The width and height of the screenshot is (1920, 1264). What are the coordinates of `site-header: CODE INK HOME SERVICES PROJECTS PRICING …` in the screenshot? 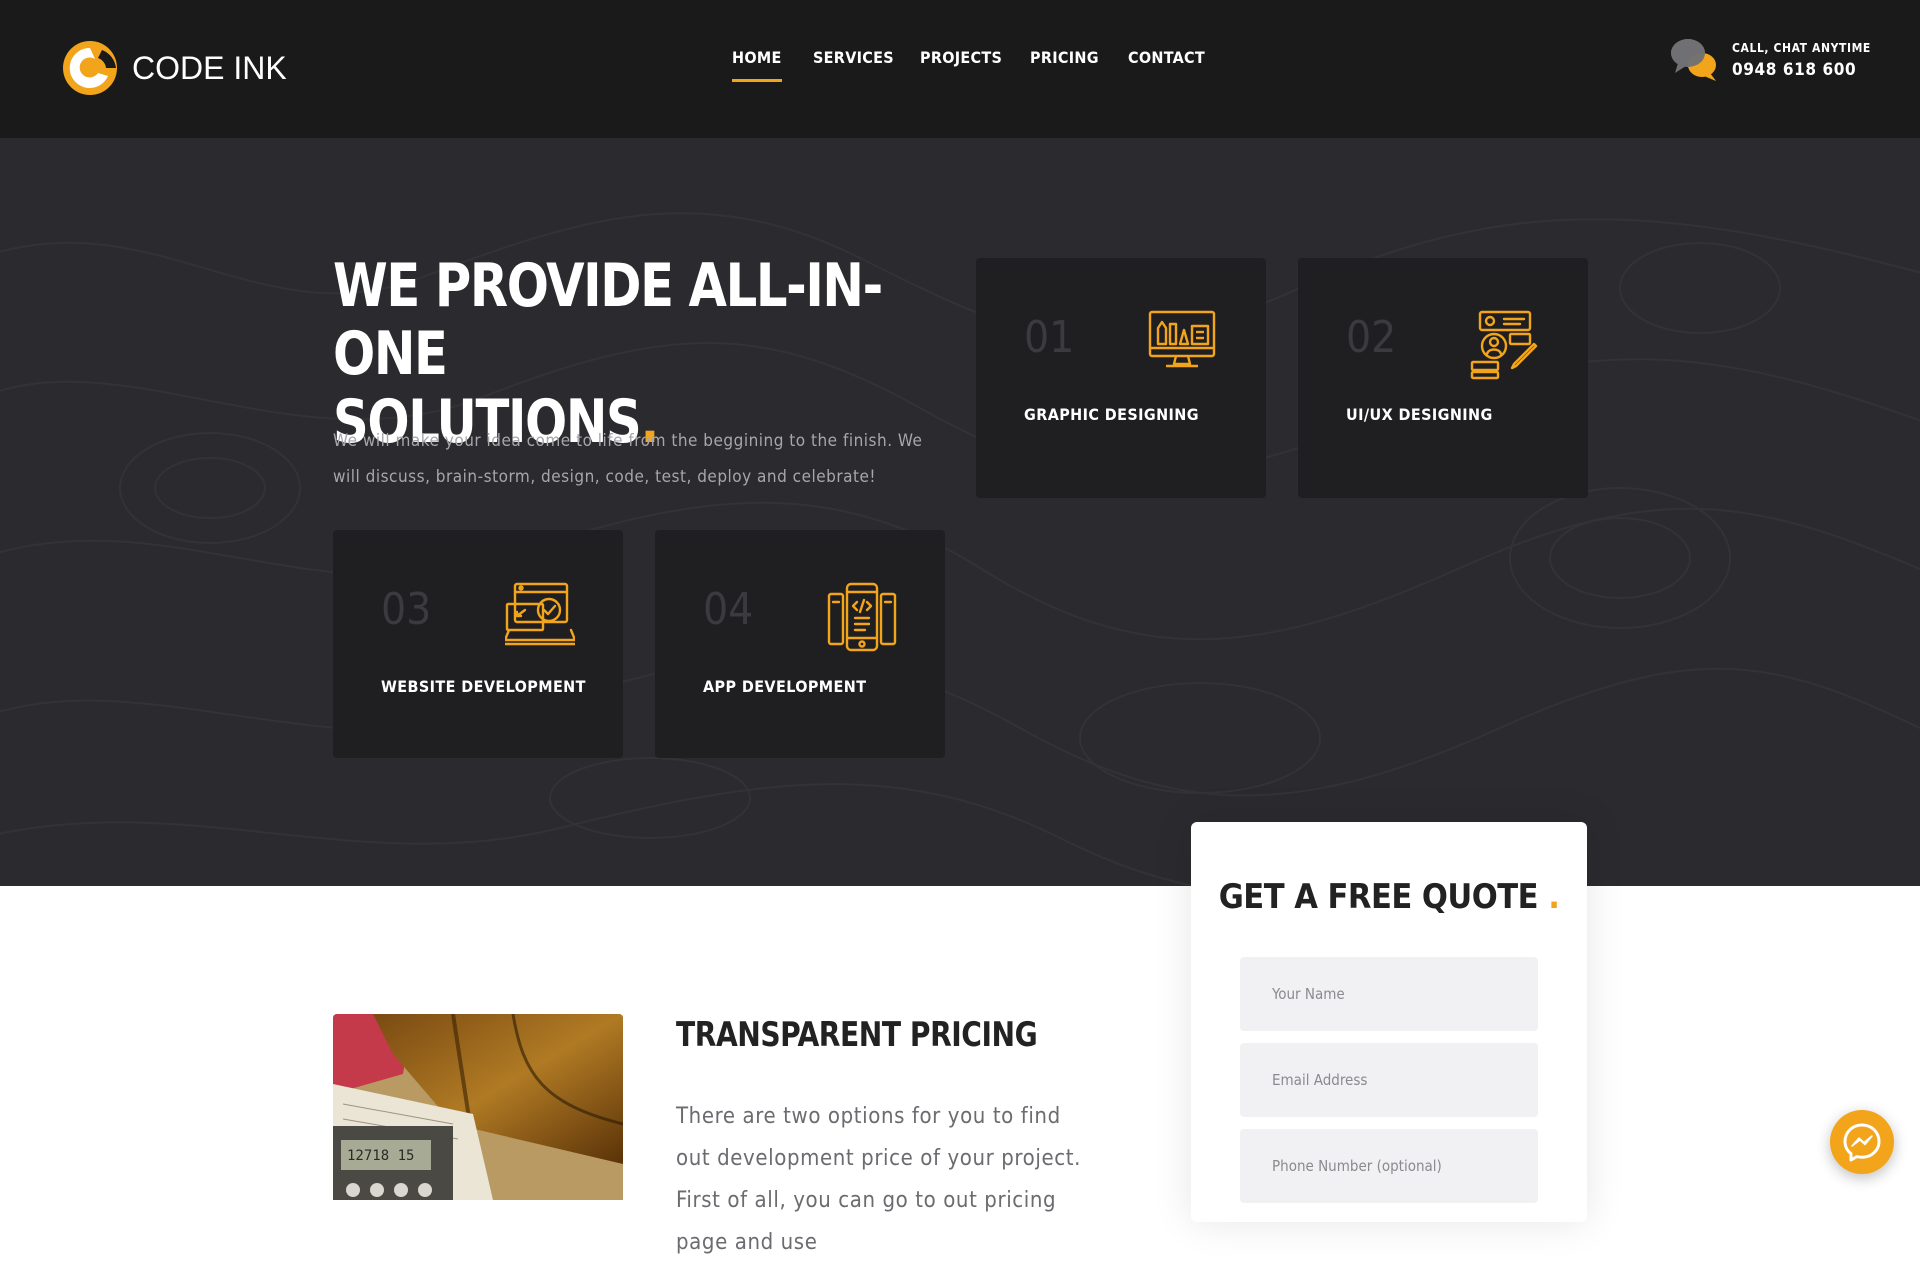 It's located at (960, 69).